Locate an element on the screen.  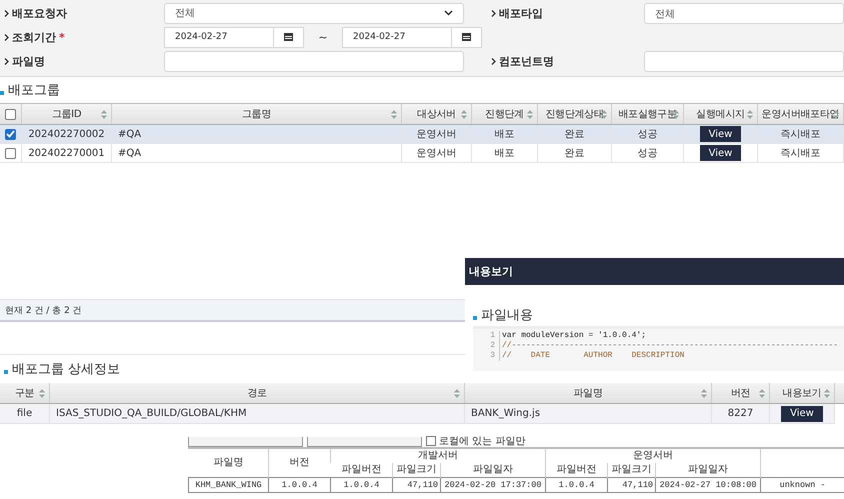
select-field: 전체 is located at coordinates (314, 13).